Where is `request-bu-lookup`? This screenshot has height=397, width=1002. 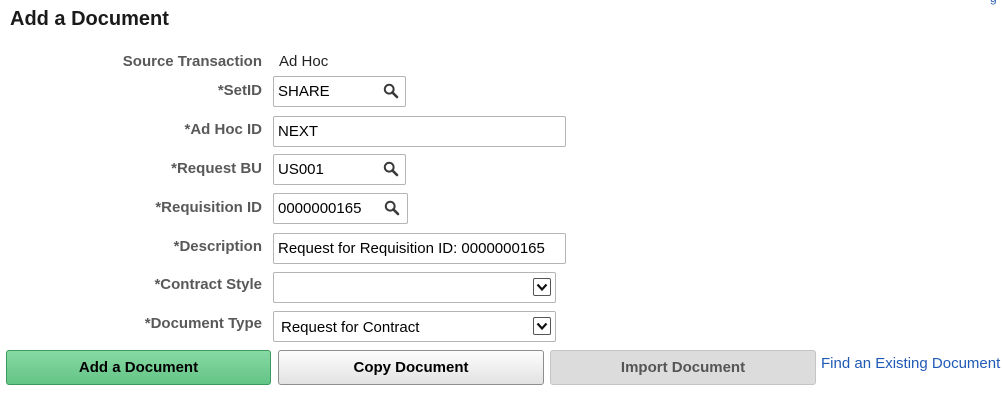
request-bu-lookup is located at coordinates (339, 169).